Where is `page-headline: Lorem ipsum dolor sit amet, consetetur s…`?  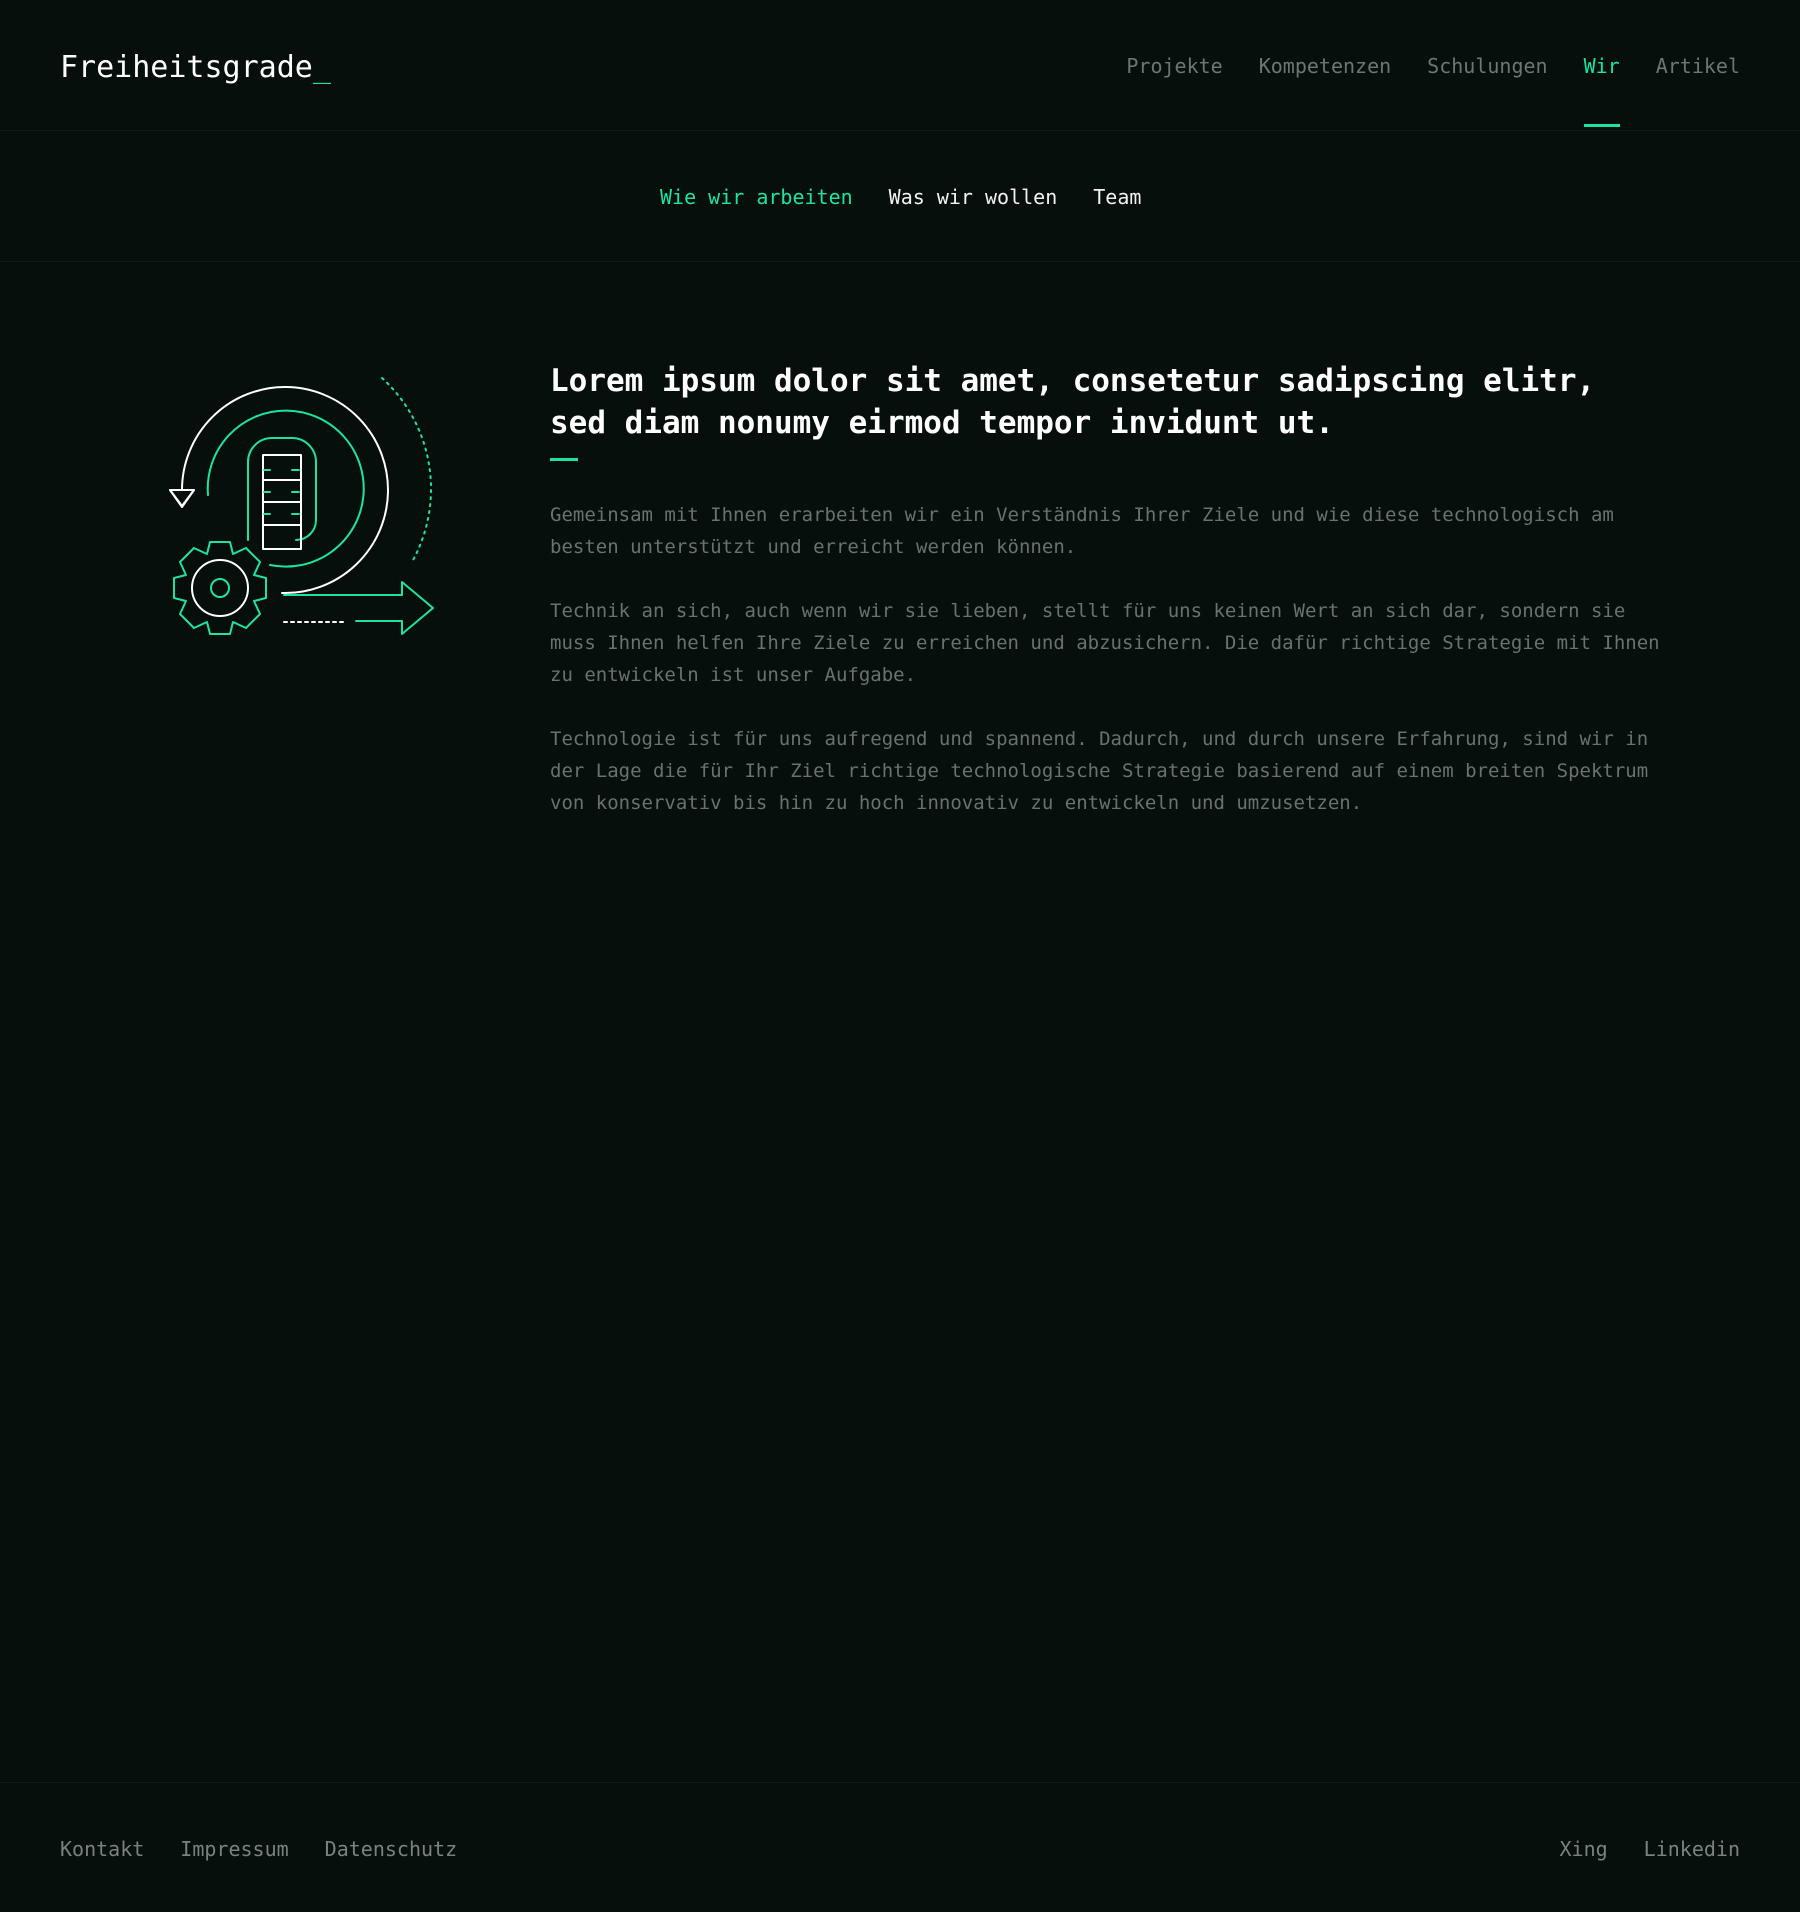 page-headline: Lorem ipsum dolor sit amet, consetetur s… is located at coordinates (1073, 402).